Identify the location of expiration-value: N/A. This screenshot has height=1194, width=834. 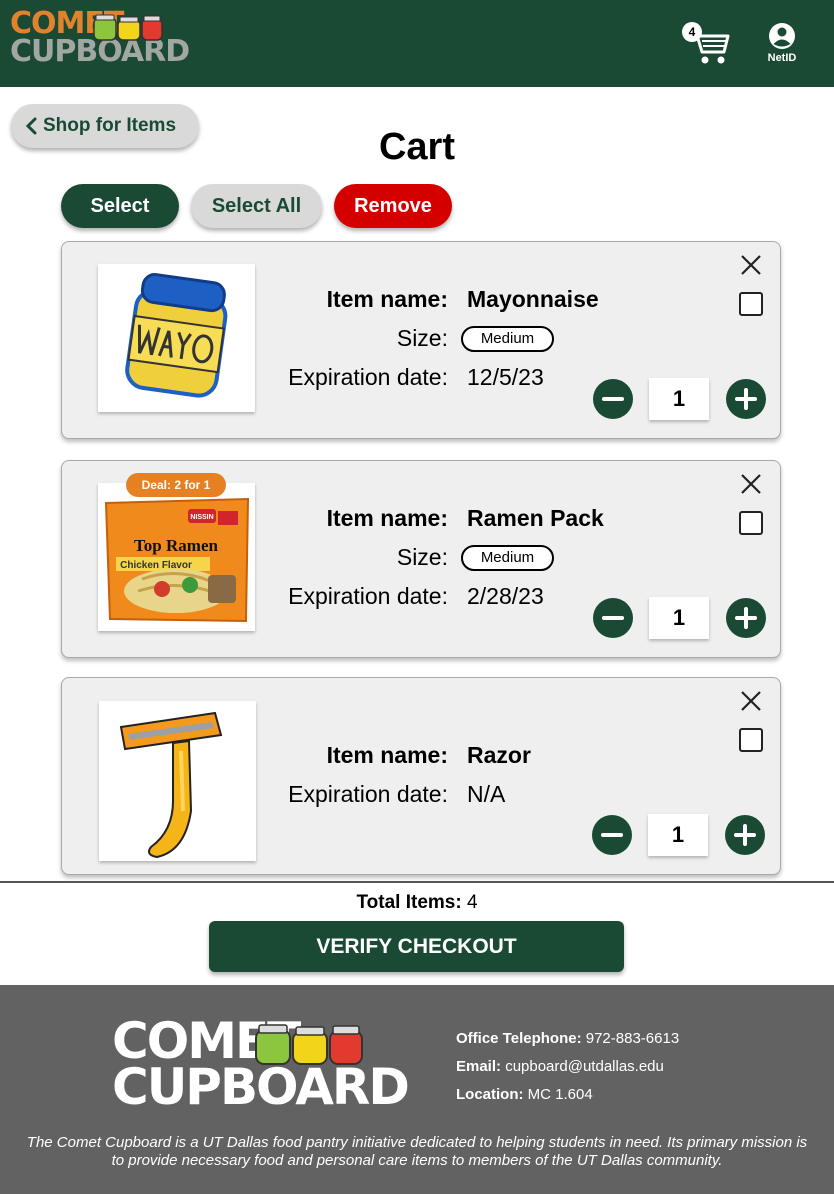
(486, 794).